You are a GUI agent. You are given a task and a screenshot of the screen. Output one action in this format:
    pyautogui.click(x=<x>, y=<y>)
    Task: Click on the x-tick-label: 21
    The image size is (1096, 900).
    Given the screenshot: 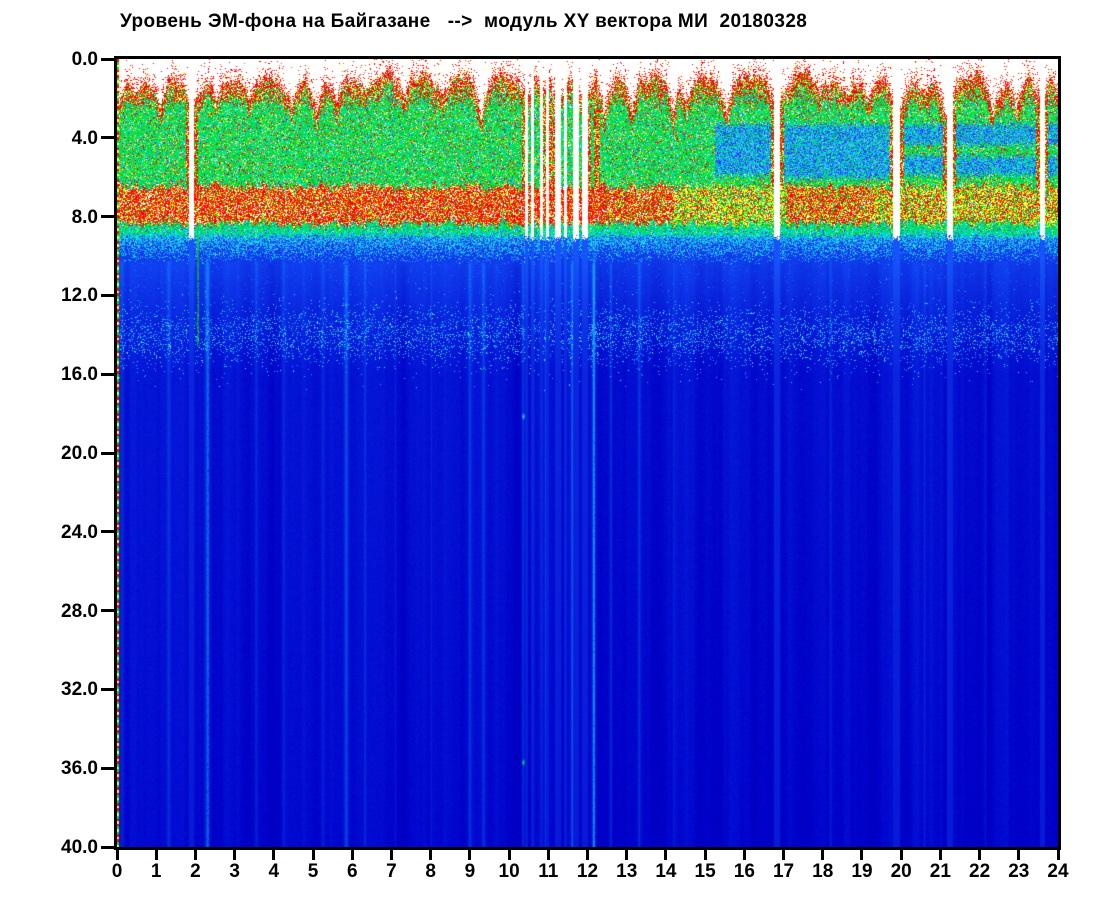 What is the action you would take?
    pyautogui.click(x=940, y=871)
    